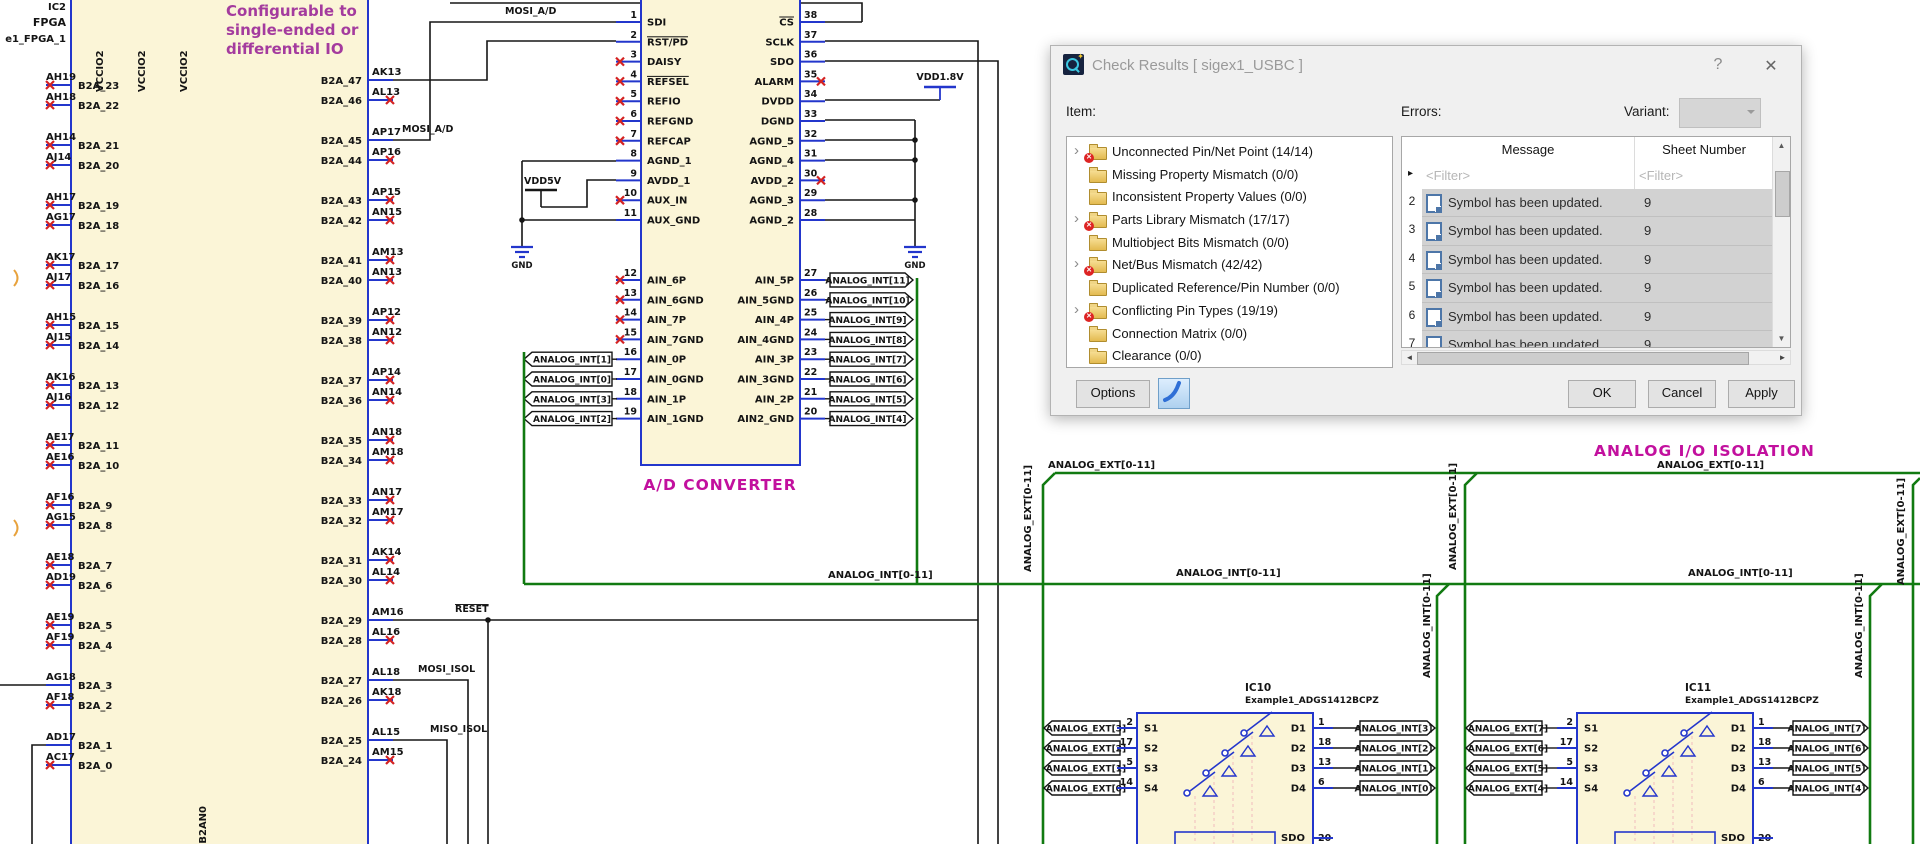 The width and height of the screenshot is (1920, 844). I want to click on fpga-pin-number: AH18, so click(61, 97).